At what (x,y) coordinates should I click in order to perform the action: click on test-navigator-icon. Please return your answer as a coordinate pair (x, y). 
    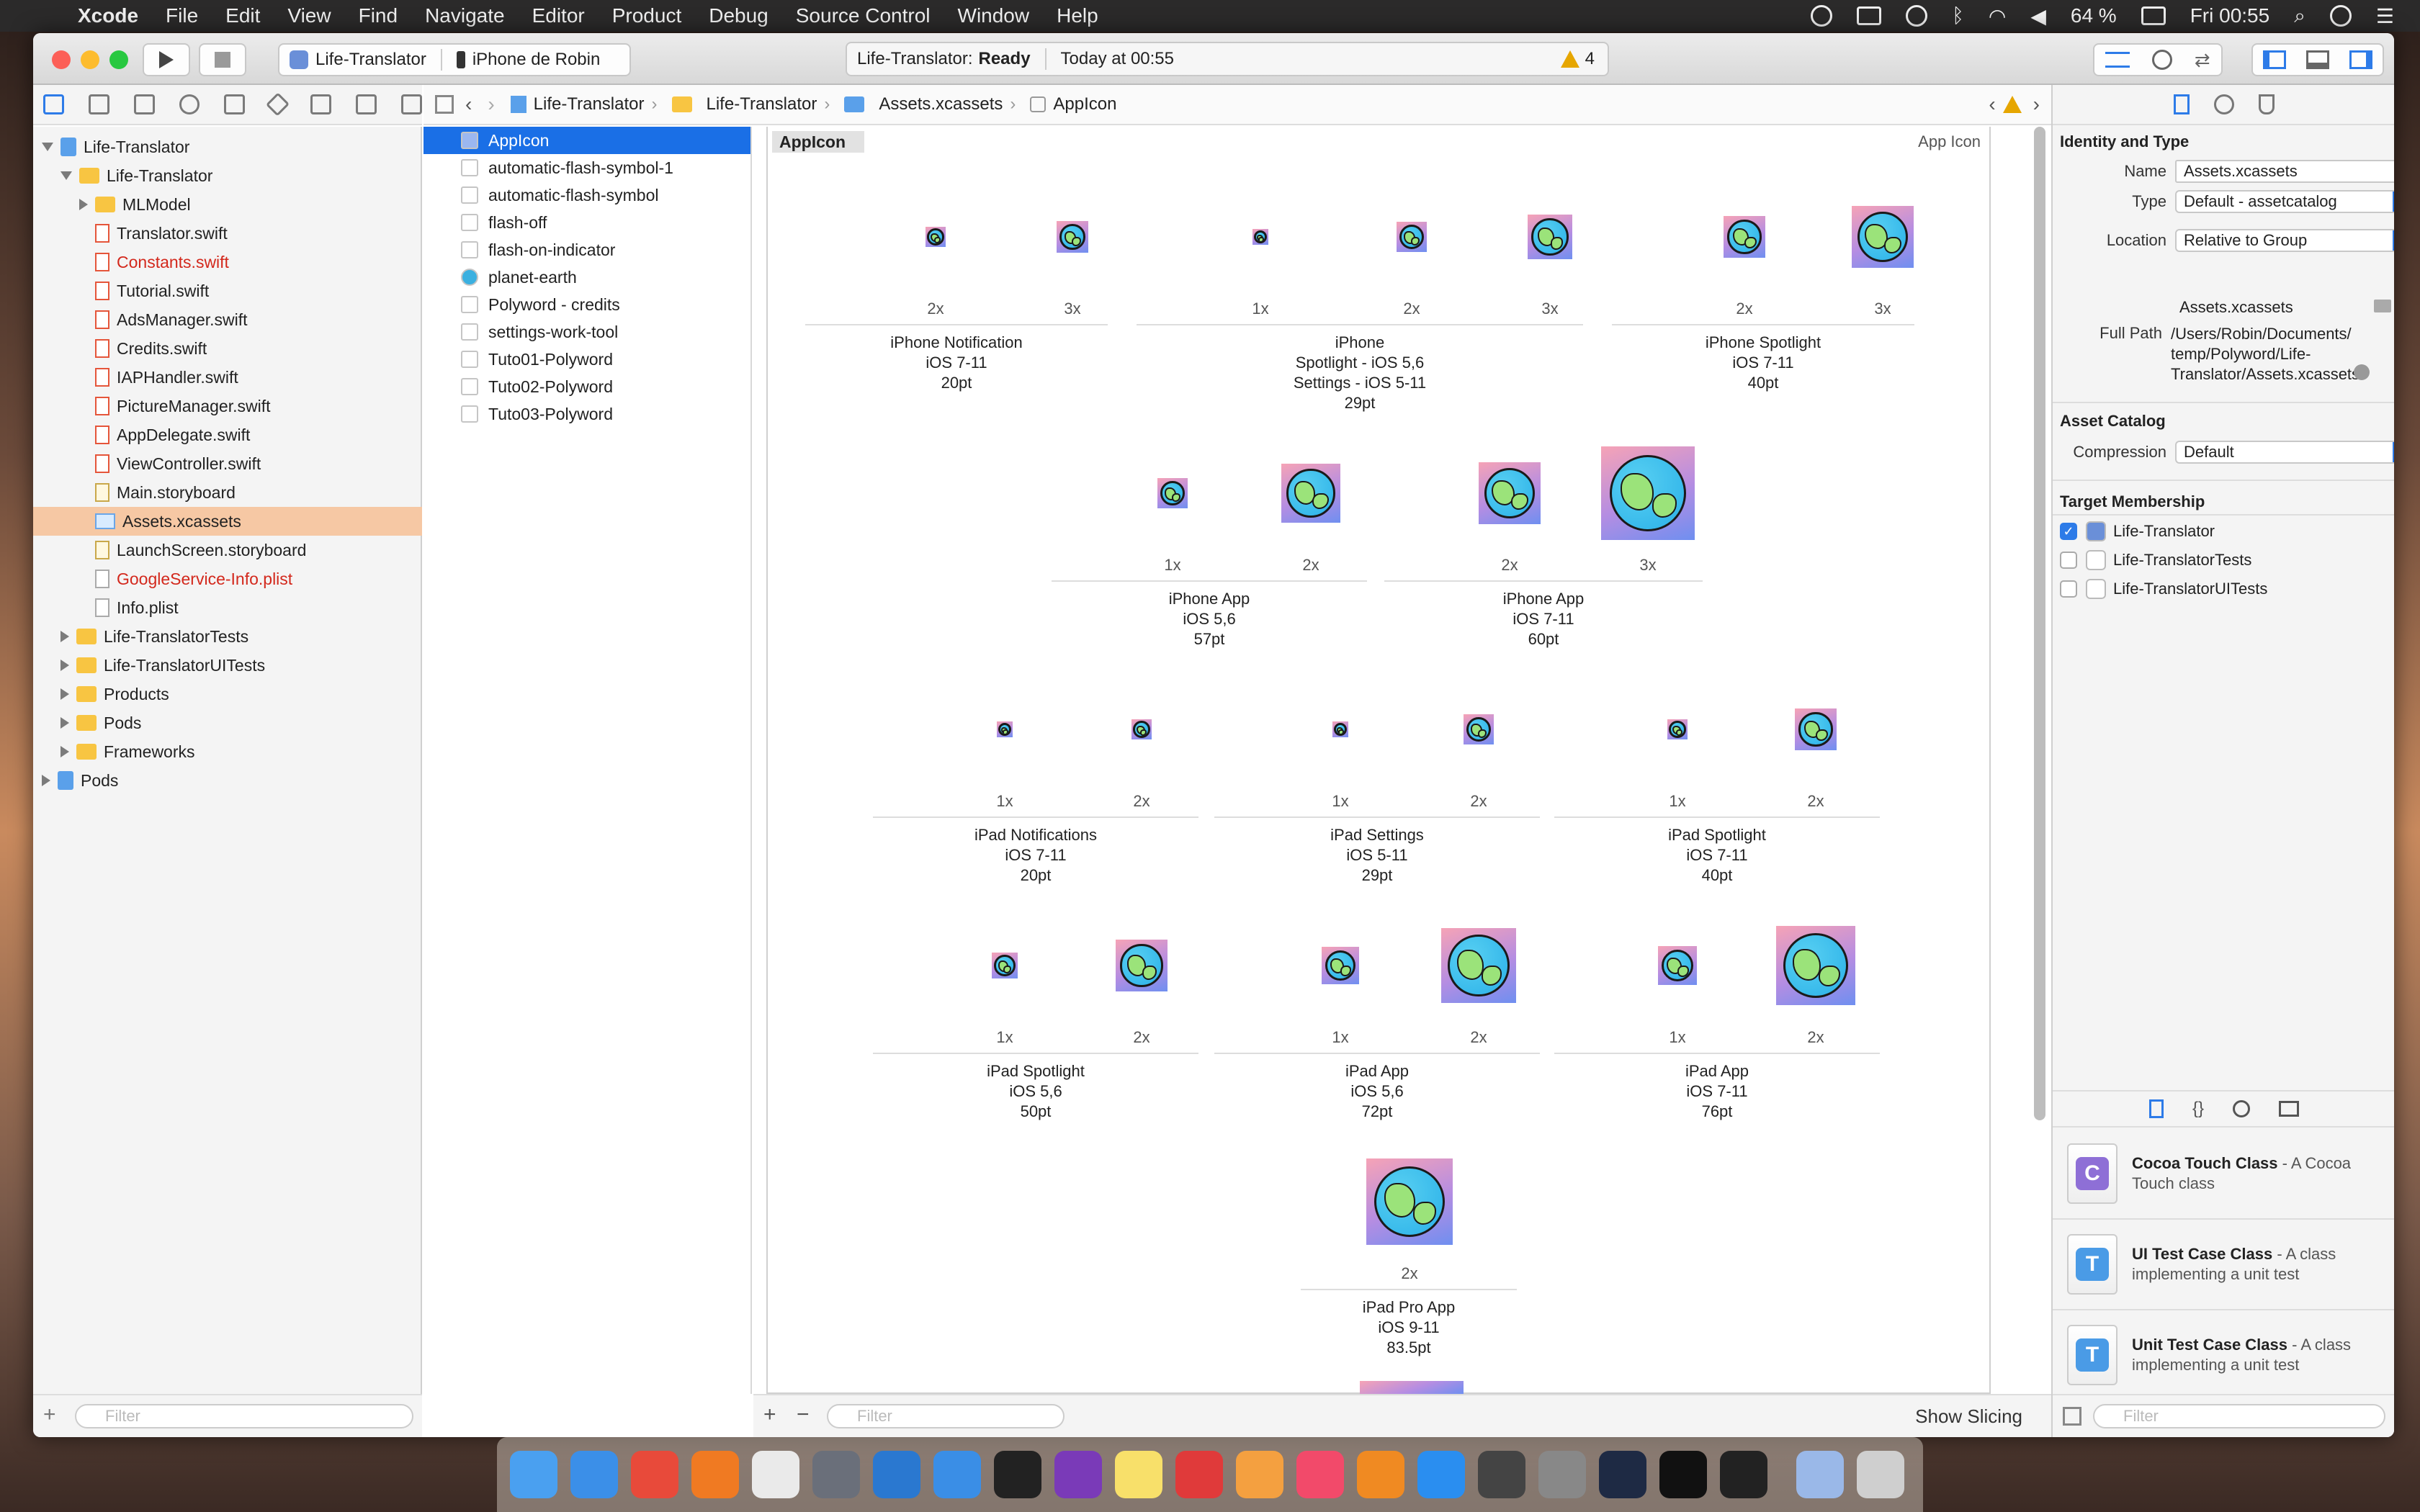
    Looking at the image, I should click on (278, 104).